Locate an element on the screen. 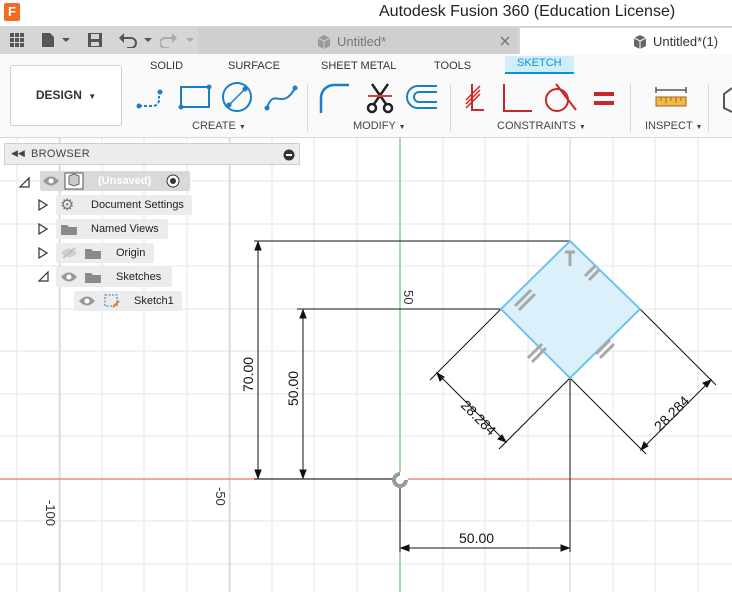 The image size is (732, 592). circle-tool-icon is located at coordinates (237, 97).